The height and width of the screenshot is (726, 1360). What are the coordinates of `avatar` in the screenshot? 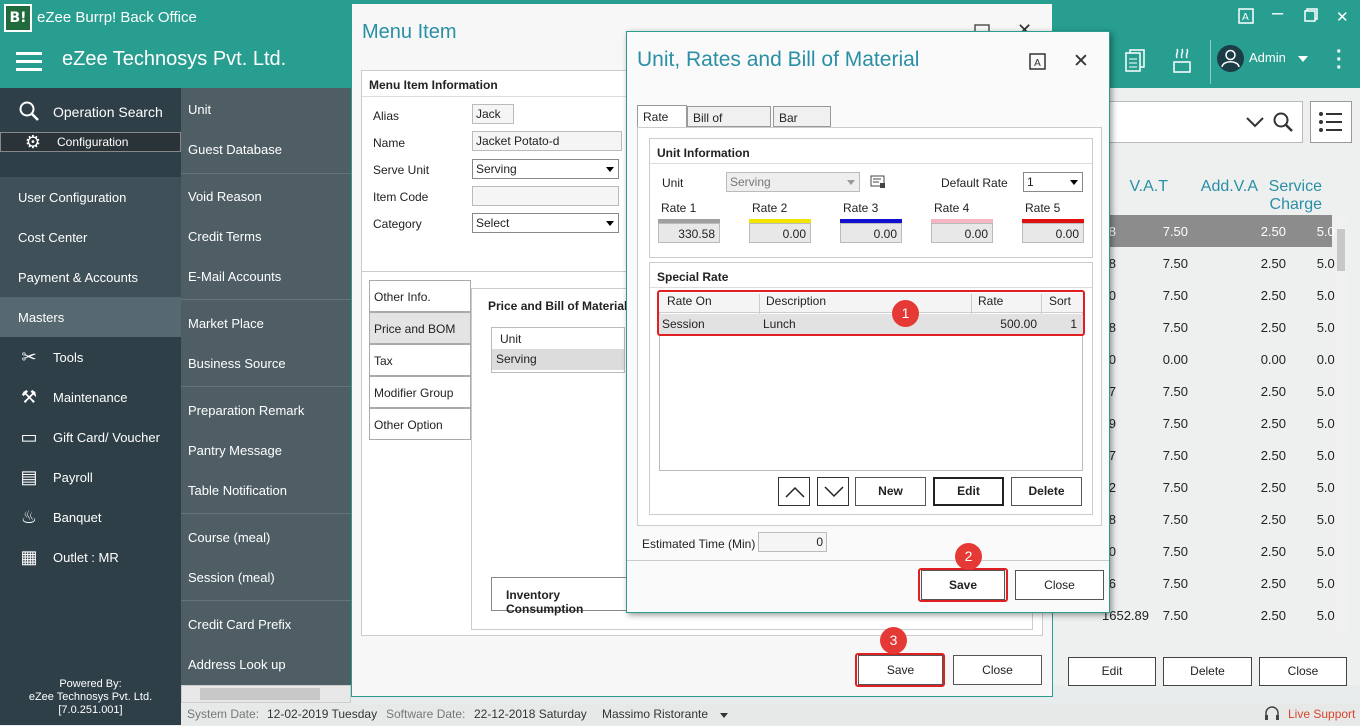 It's located at (1230, 58).